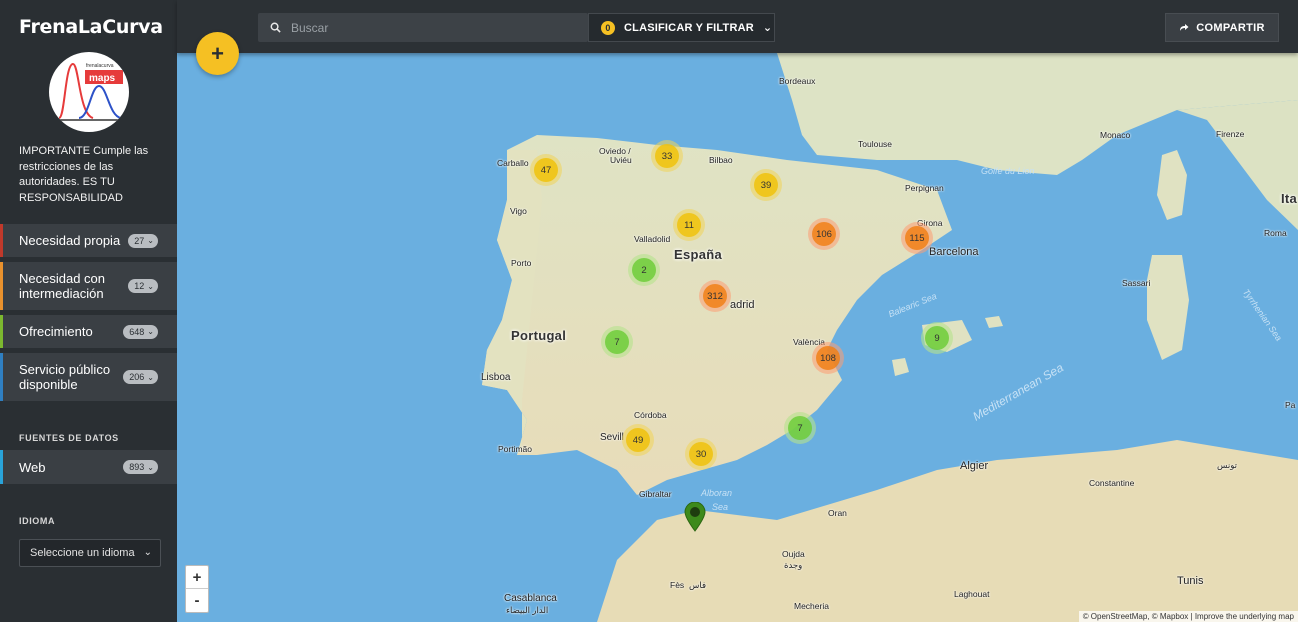  Describe the element at coordinates (88, 331) in the screenshot. I see `category-ofrecimiento: Ofrecimiento 648 ⌄` at that location.